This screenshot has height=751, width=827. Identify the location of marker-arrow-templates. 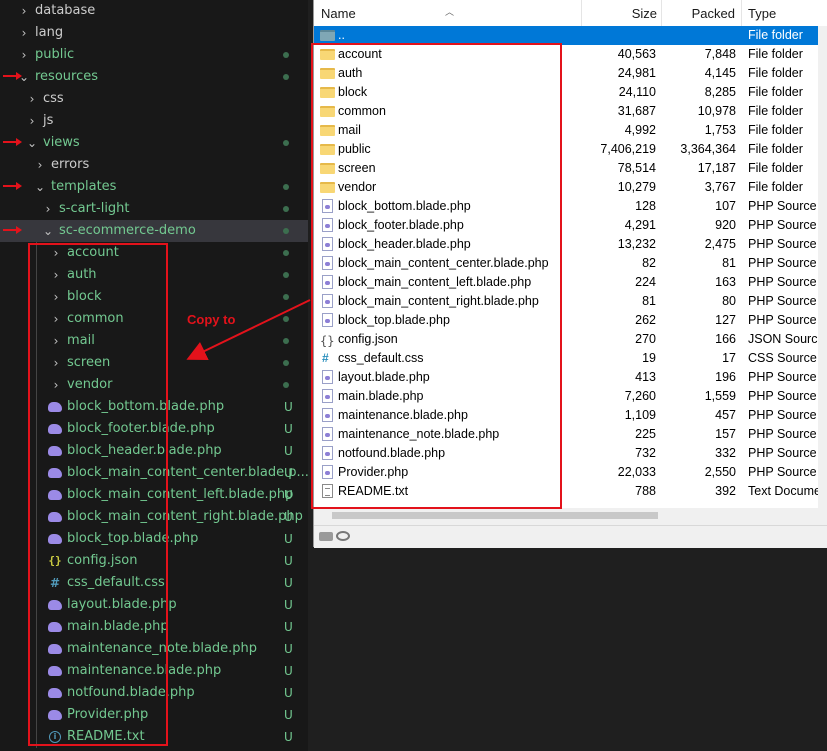
(12, 186).